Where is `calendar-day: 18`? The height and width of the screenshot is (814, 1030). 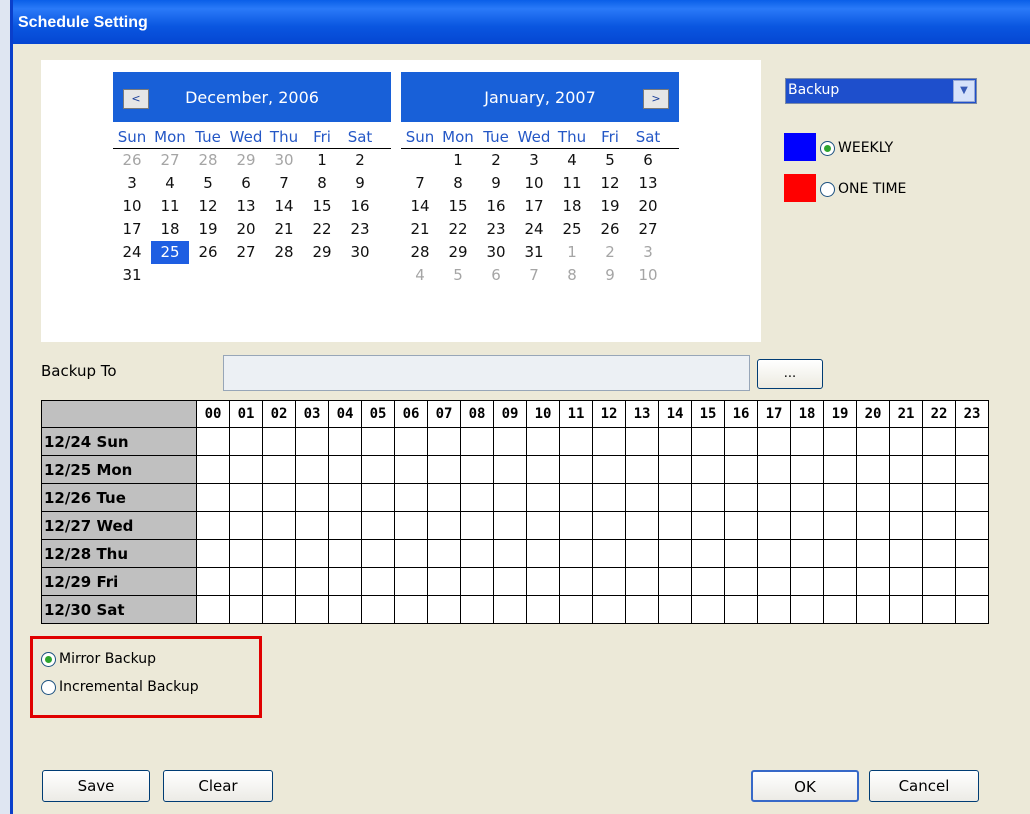 calendar-day: 18 is located at coordinates (170, 229).